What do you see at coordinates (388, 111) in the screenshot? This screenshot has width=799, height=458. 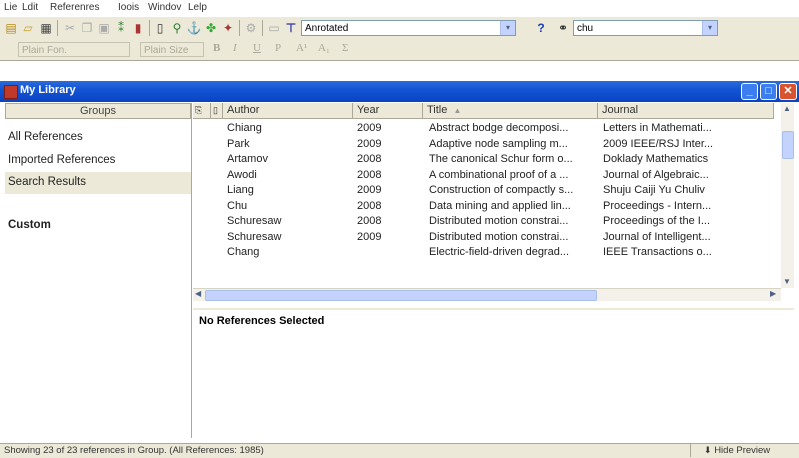 I see `column-year: Year` at bounding box center [388, 111].